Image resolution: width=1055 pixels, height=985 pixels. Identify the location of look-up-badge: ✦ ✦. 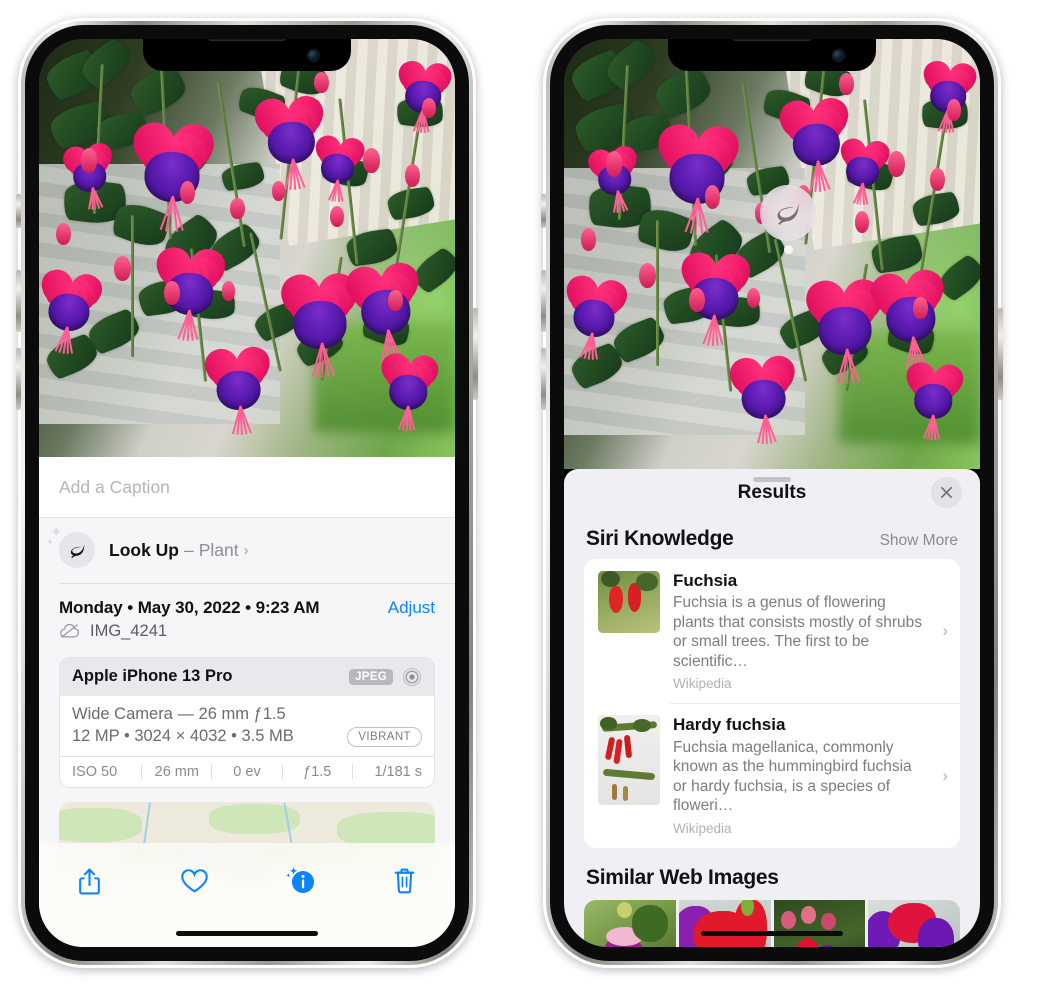
(70, 546).